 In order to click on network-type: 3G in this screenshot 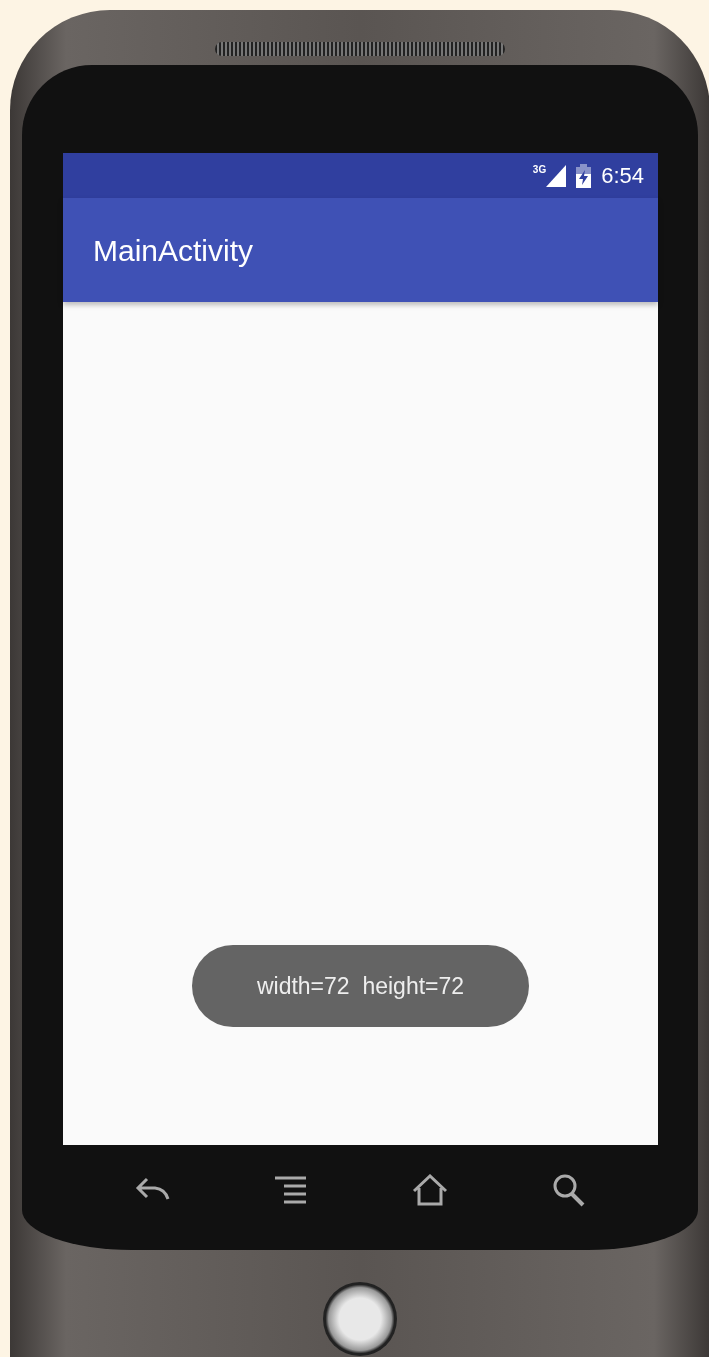, I will do `click(539, 169)`.